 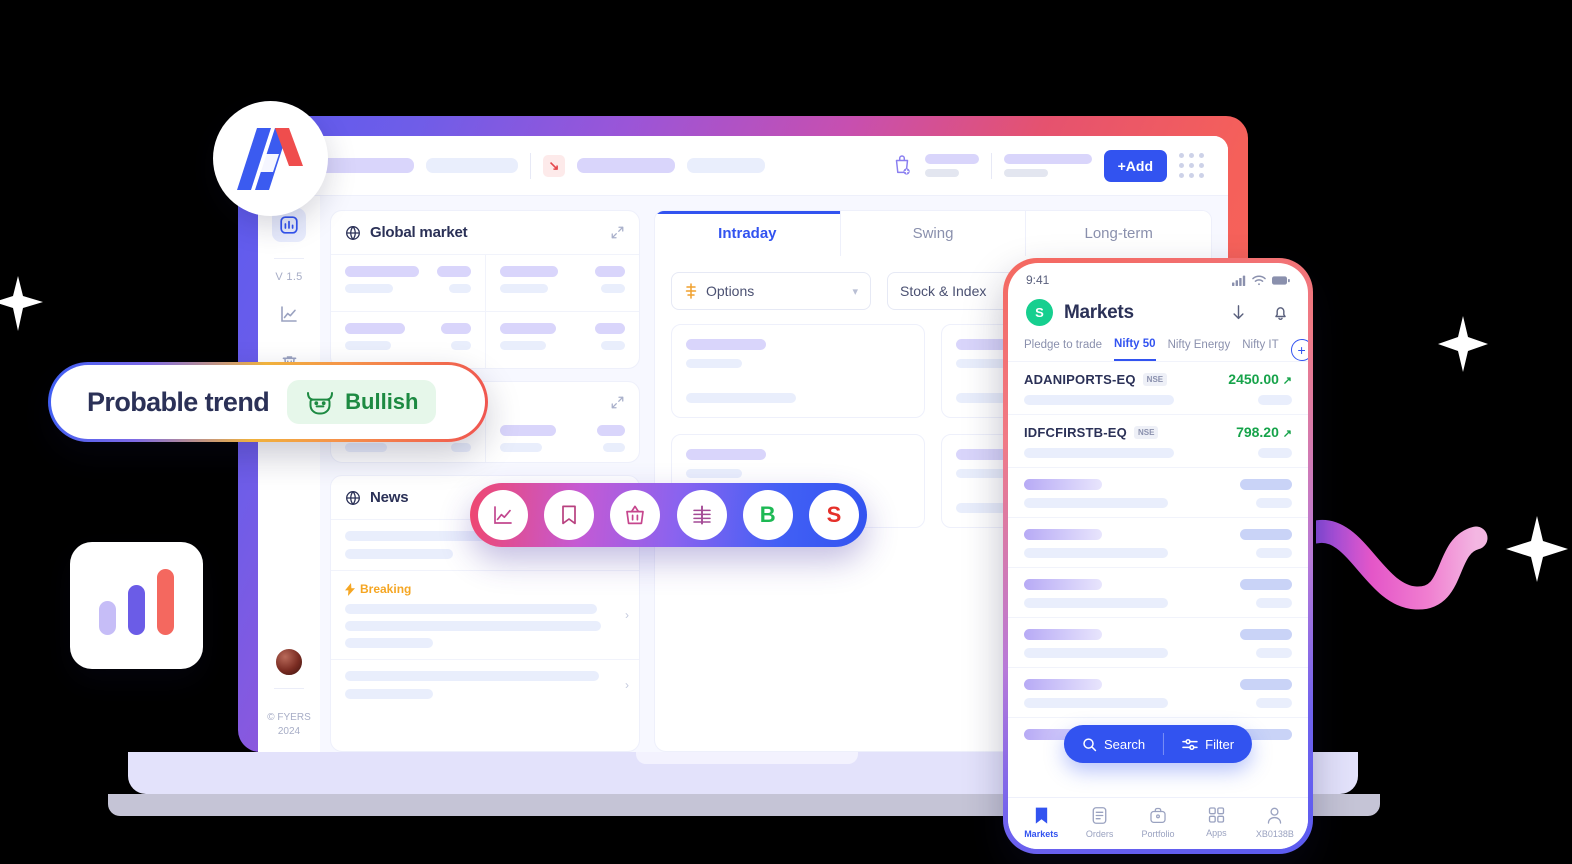 I want to click on bull-icon, so click(x=320, y=402).